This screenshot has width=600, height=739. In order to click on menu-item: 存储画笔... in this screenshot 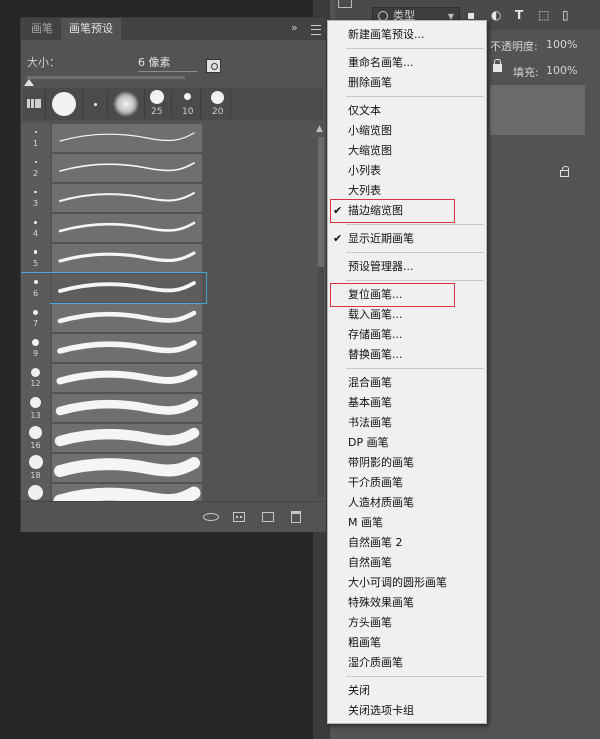, I will do `click(407, 335)`.